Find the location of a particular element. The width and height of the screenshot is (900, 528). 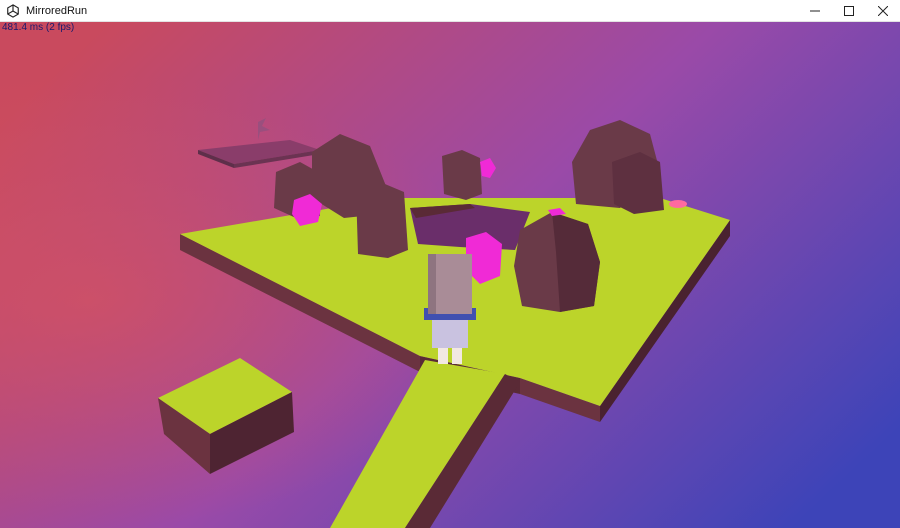

maximize-button is located at coordinates (849, 11).